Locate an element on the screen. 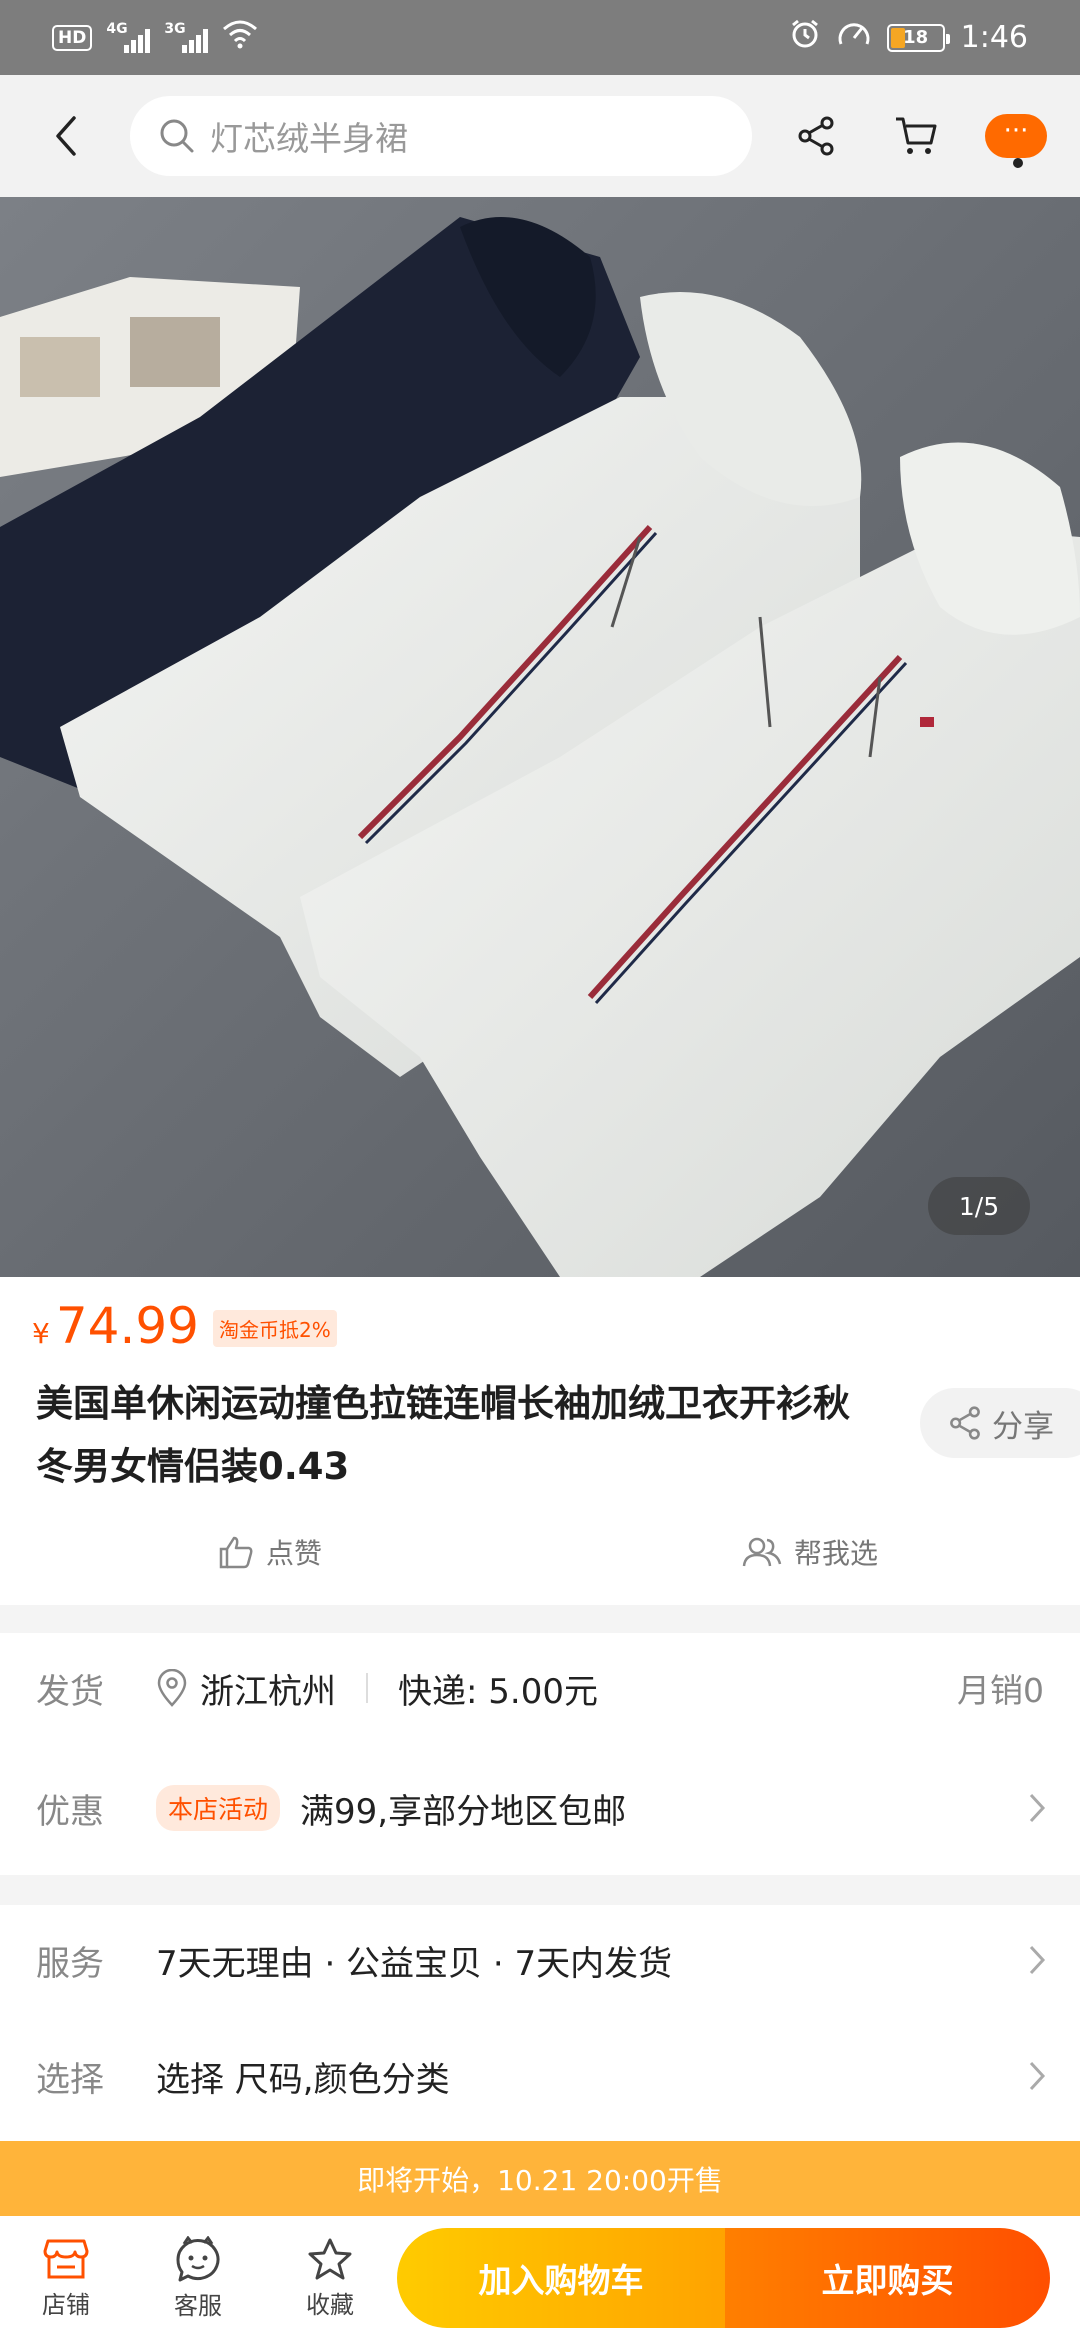 This screenshot has width=1080, height=2340. chat-face-icon is located at coordinates (198, 2258).